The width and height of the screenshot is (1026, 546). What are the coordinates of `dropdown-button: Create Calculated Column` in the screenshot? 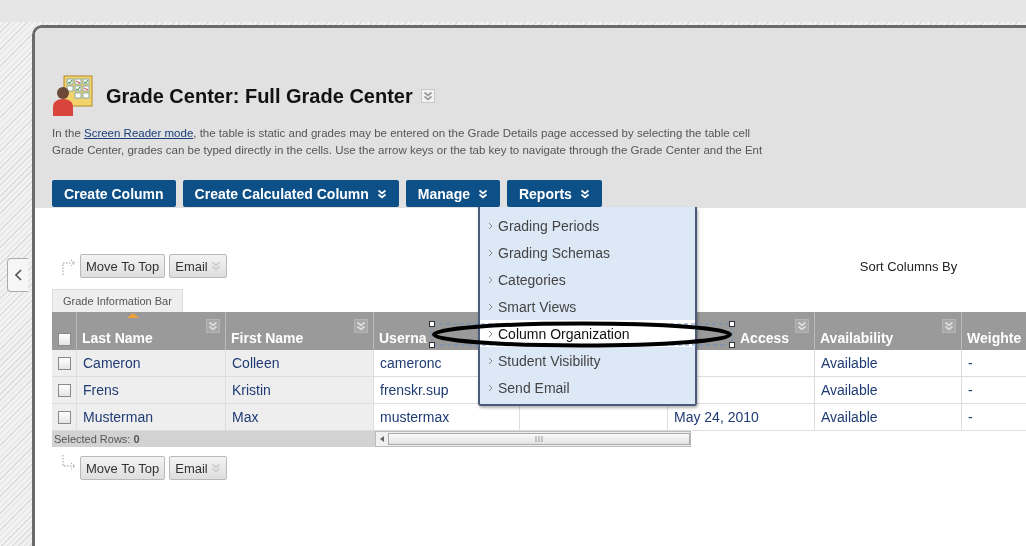 It's located at (290, 193).